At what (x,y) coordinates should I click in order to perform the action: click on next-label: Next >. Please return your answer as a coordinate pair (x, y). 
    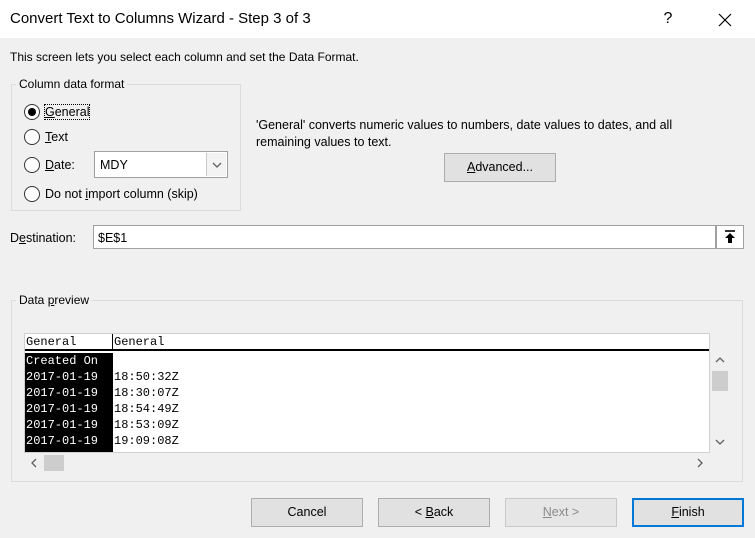
    Looking at the image, I should click on (561, 512).